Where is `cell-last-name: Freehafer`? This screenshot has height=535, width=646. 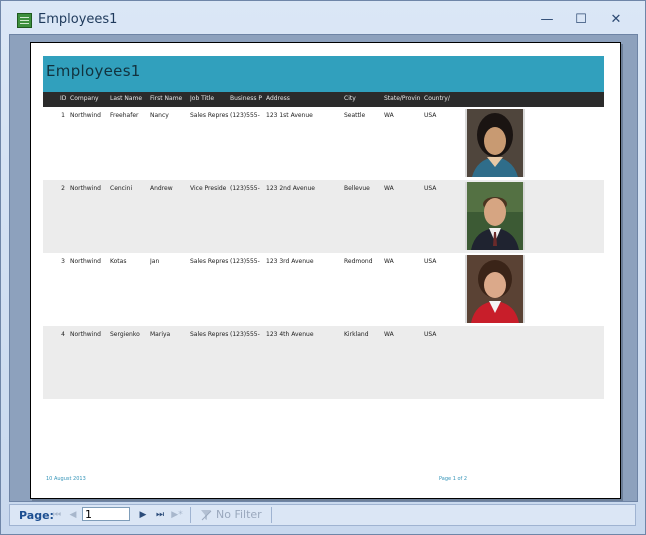
cell-last-name: Freehafer is located at coordinates (124, 115).